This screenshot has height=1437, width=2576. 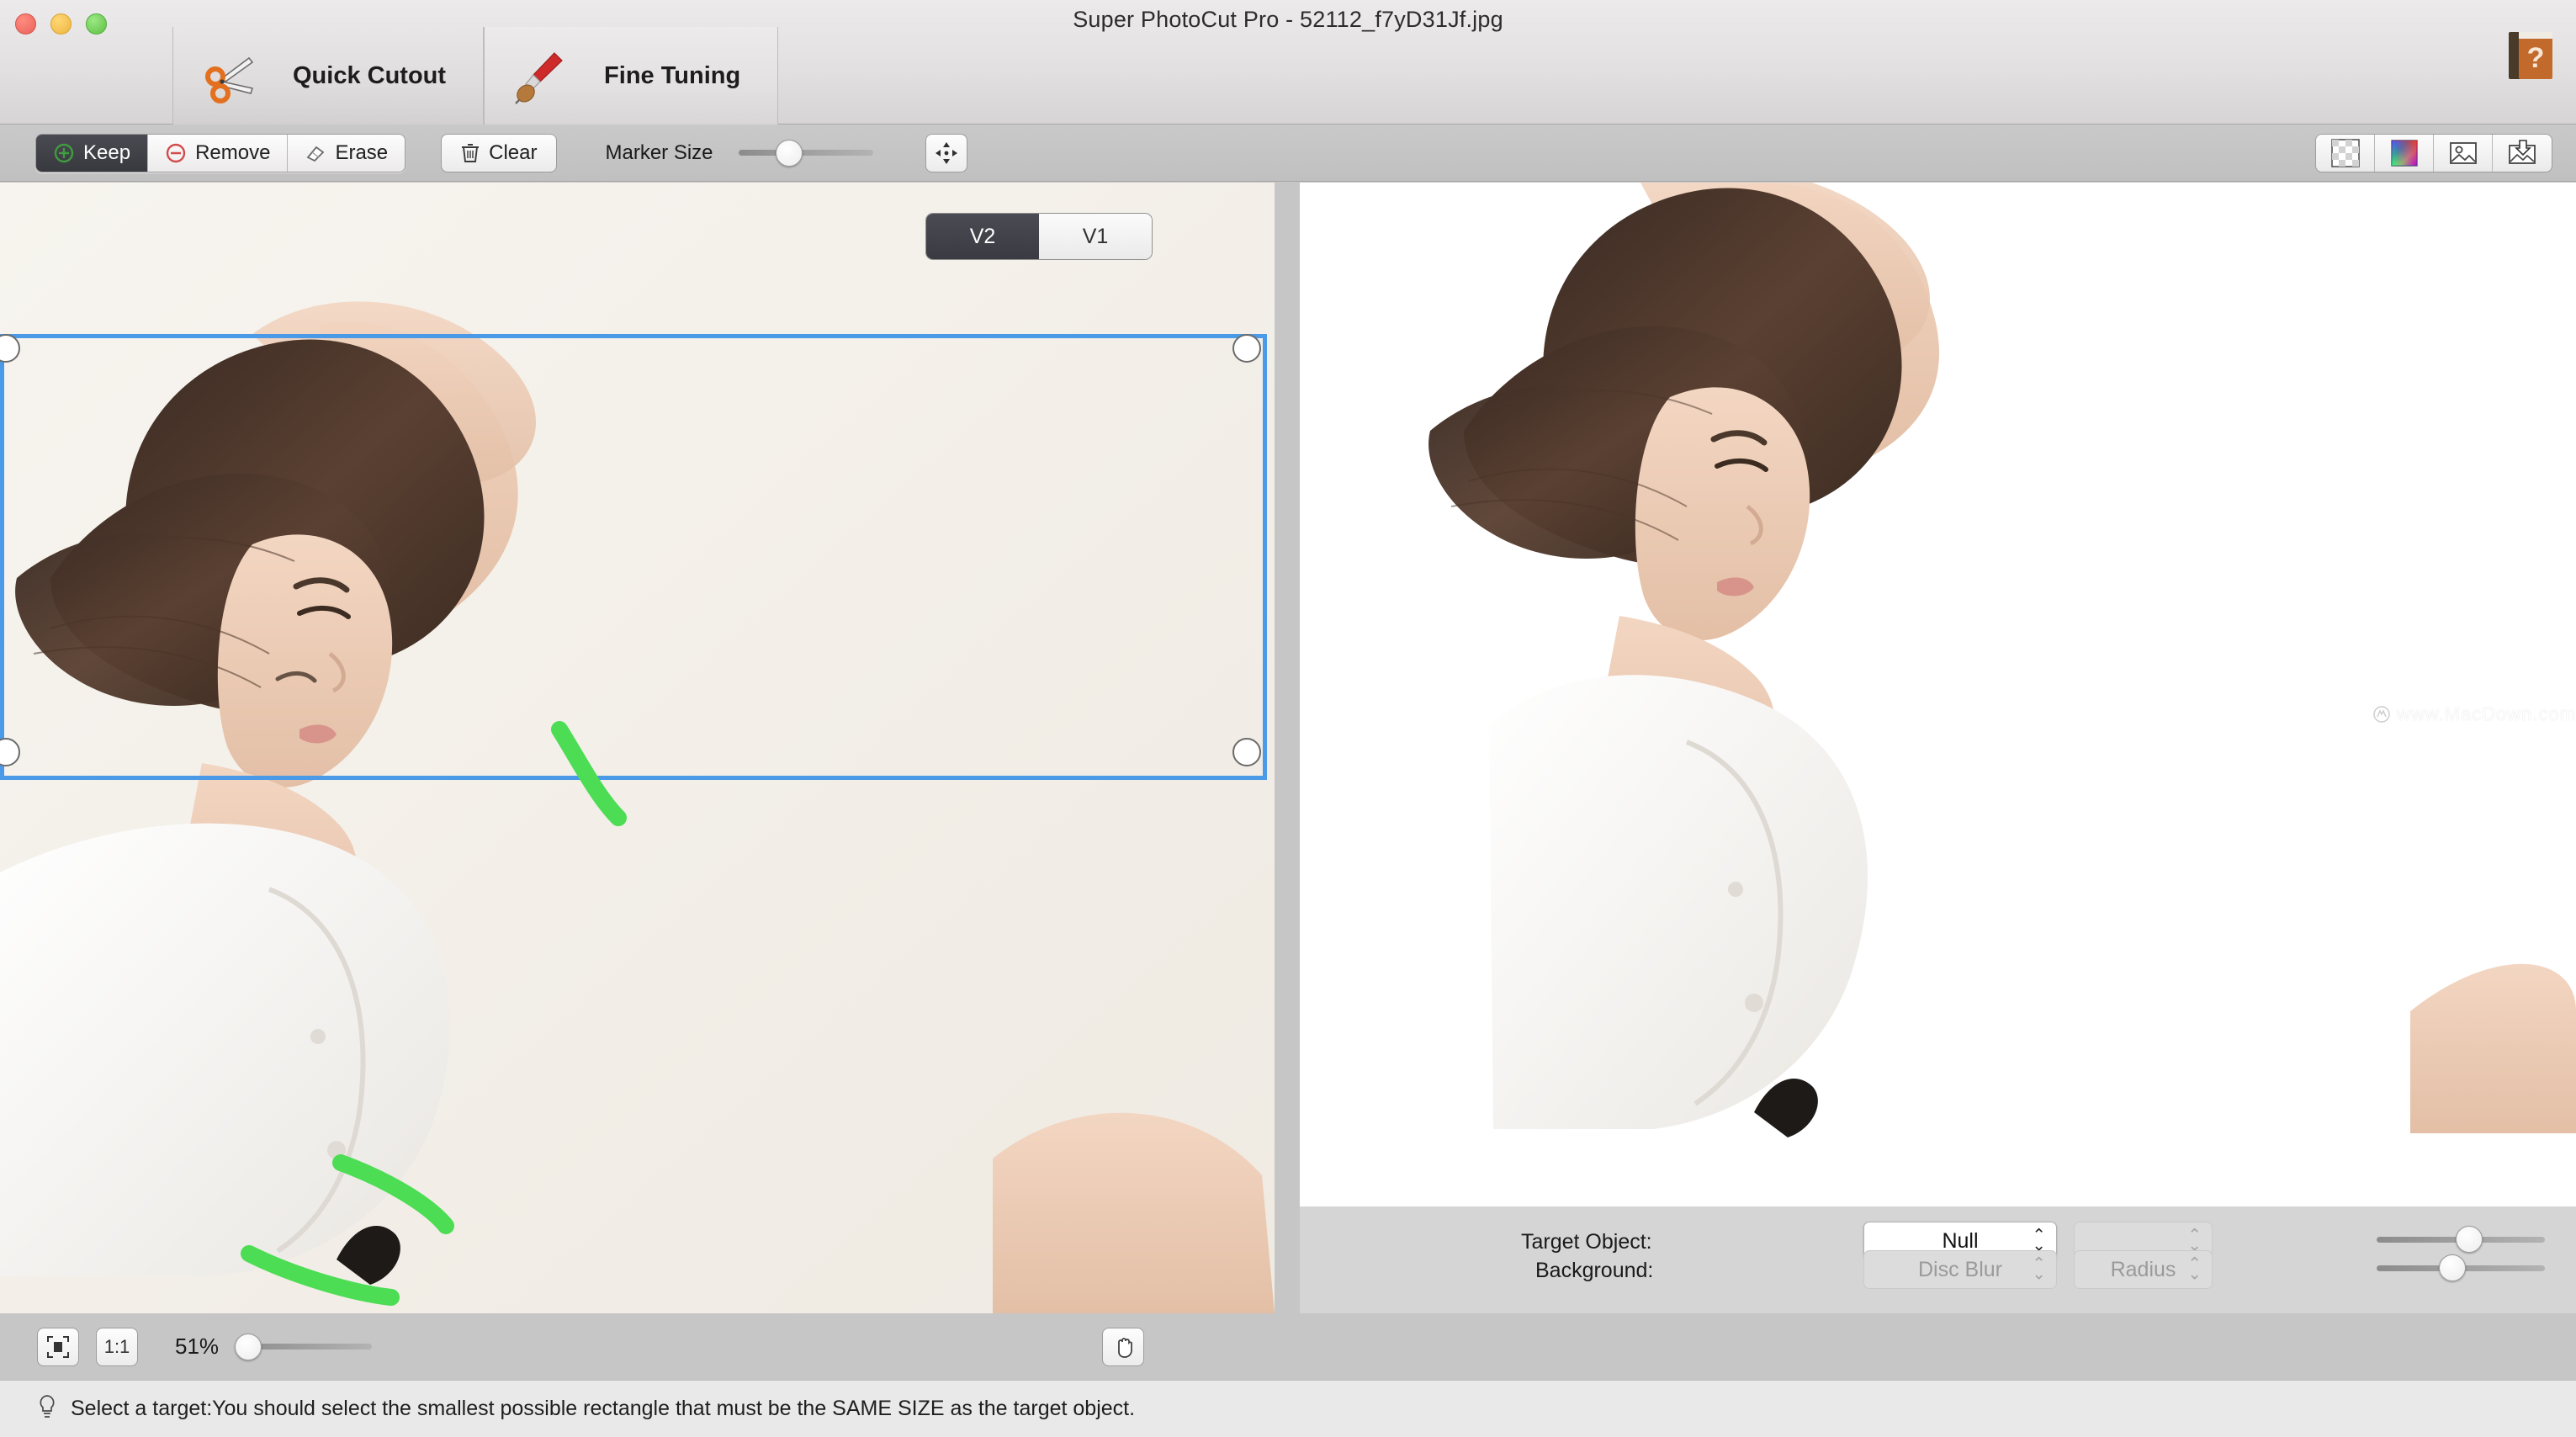 I want to click on pane-divider, so click(x=1287, y=748).